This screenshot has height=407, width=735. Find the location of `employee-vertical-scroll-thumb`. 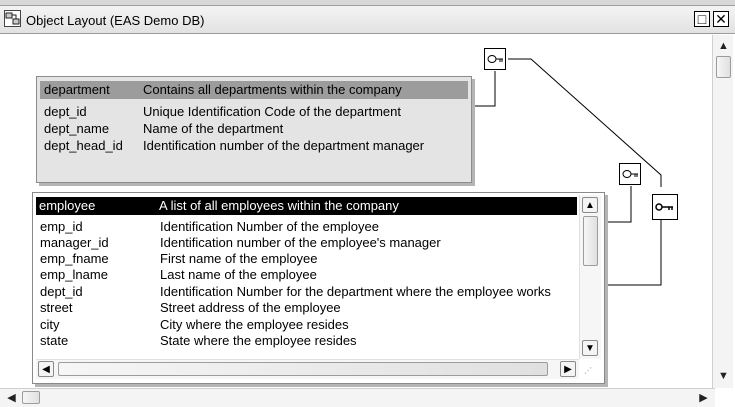

employee-vertical-scroll-thumb is located at coordinates (590, 241).